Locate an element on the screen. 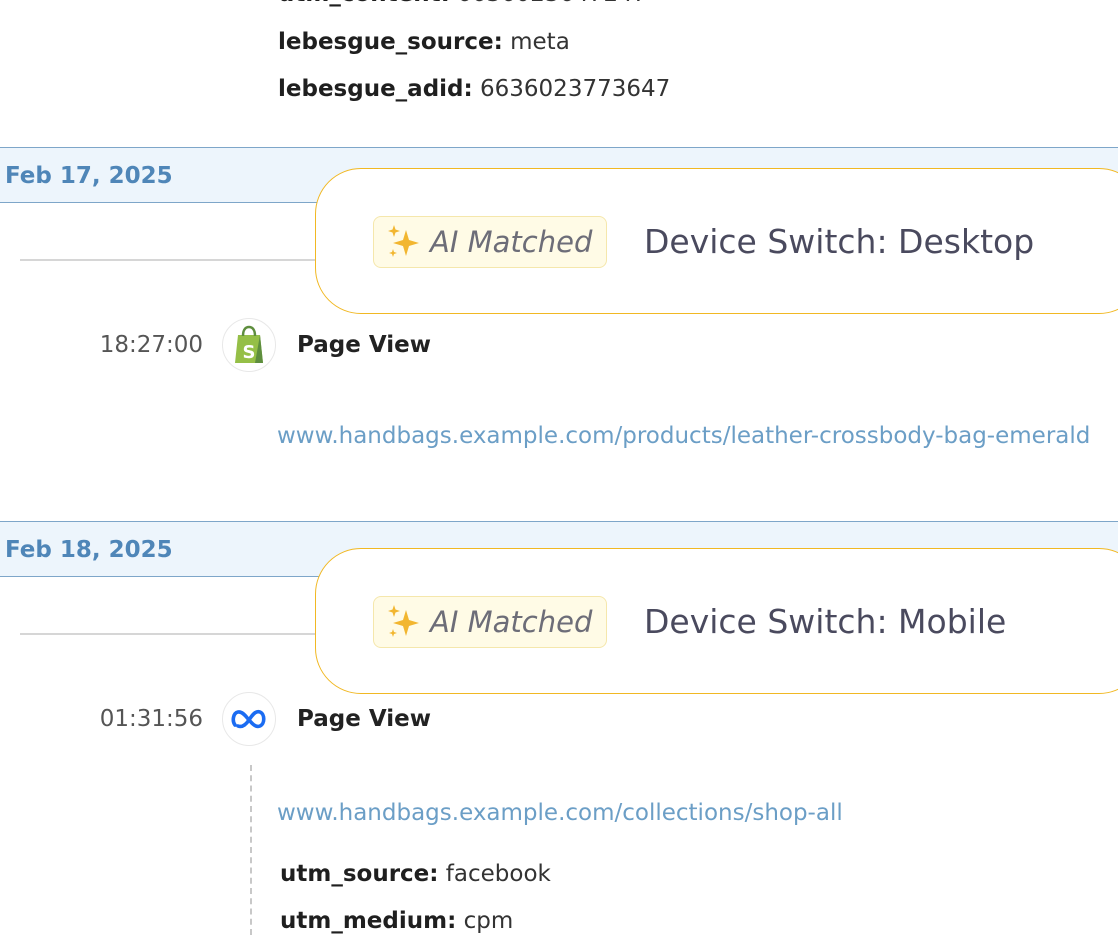  param-value: facebook is located at coordinates (498, 874).